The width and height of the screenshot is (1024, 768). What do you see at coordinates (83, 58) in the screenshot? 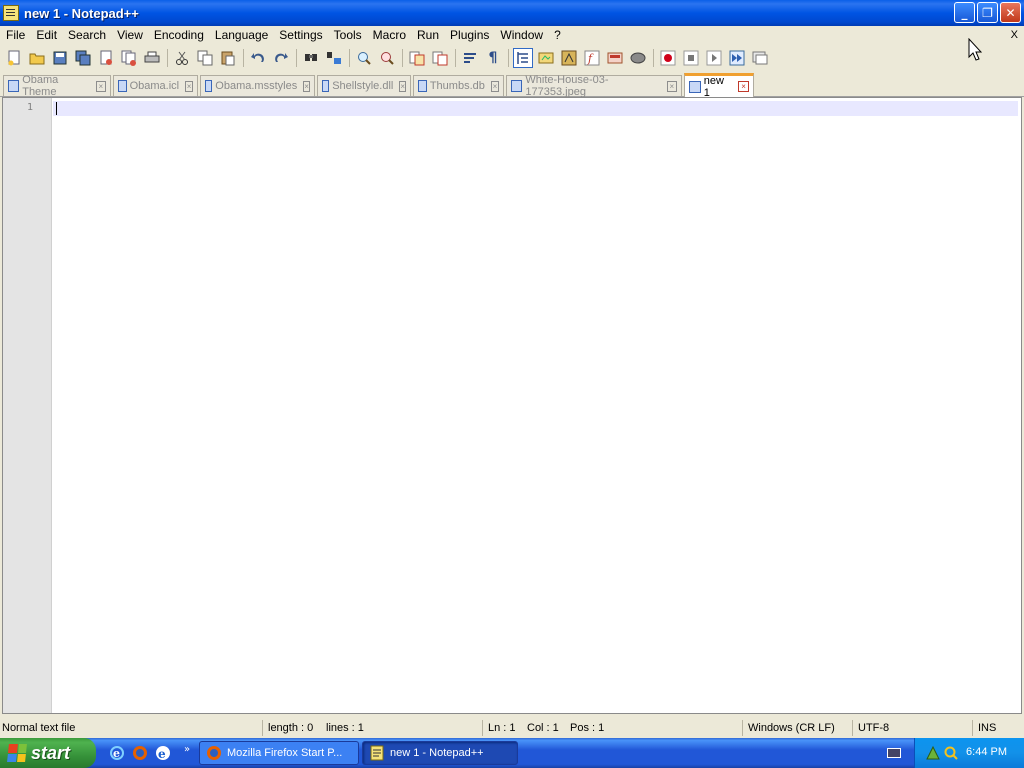
I see `save-all-icon` at bounding box center [83, 58].